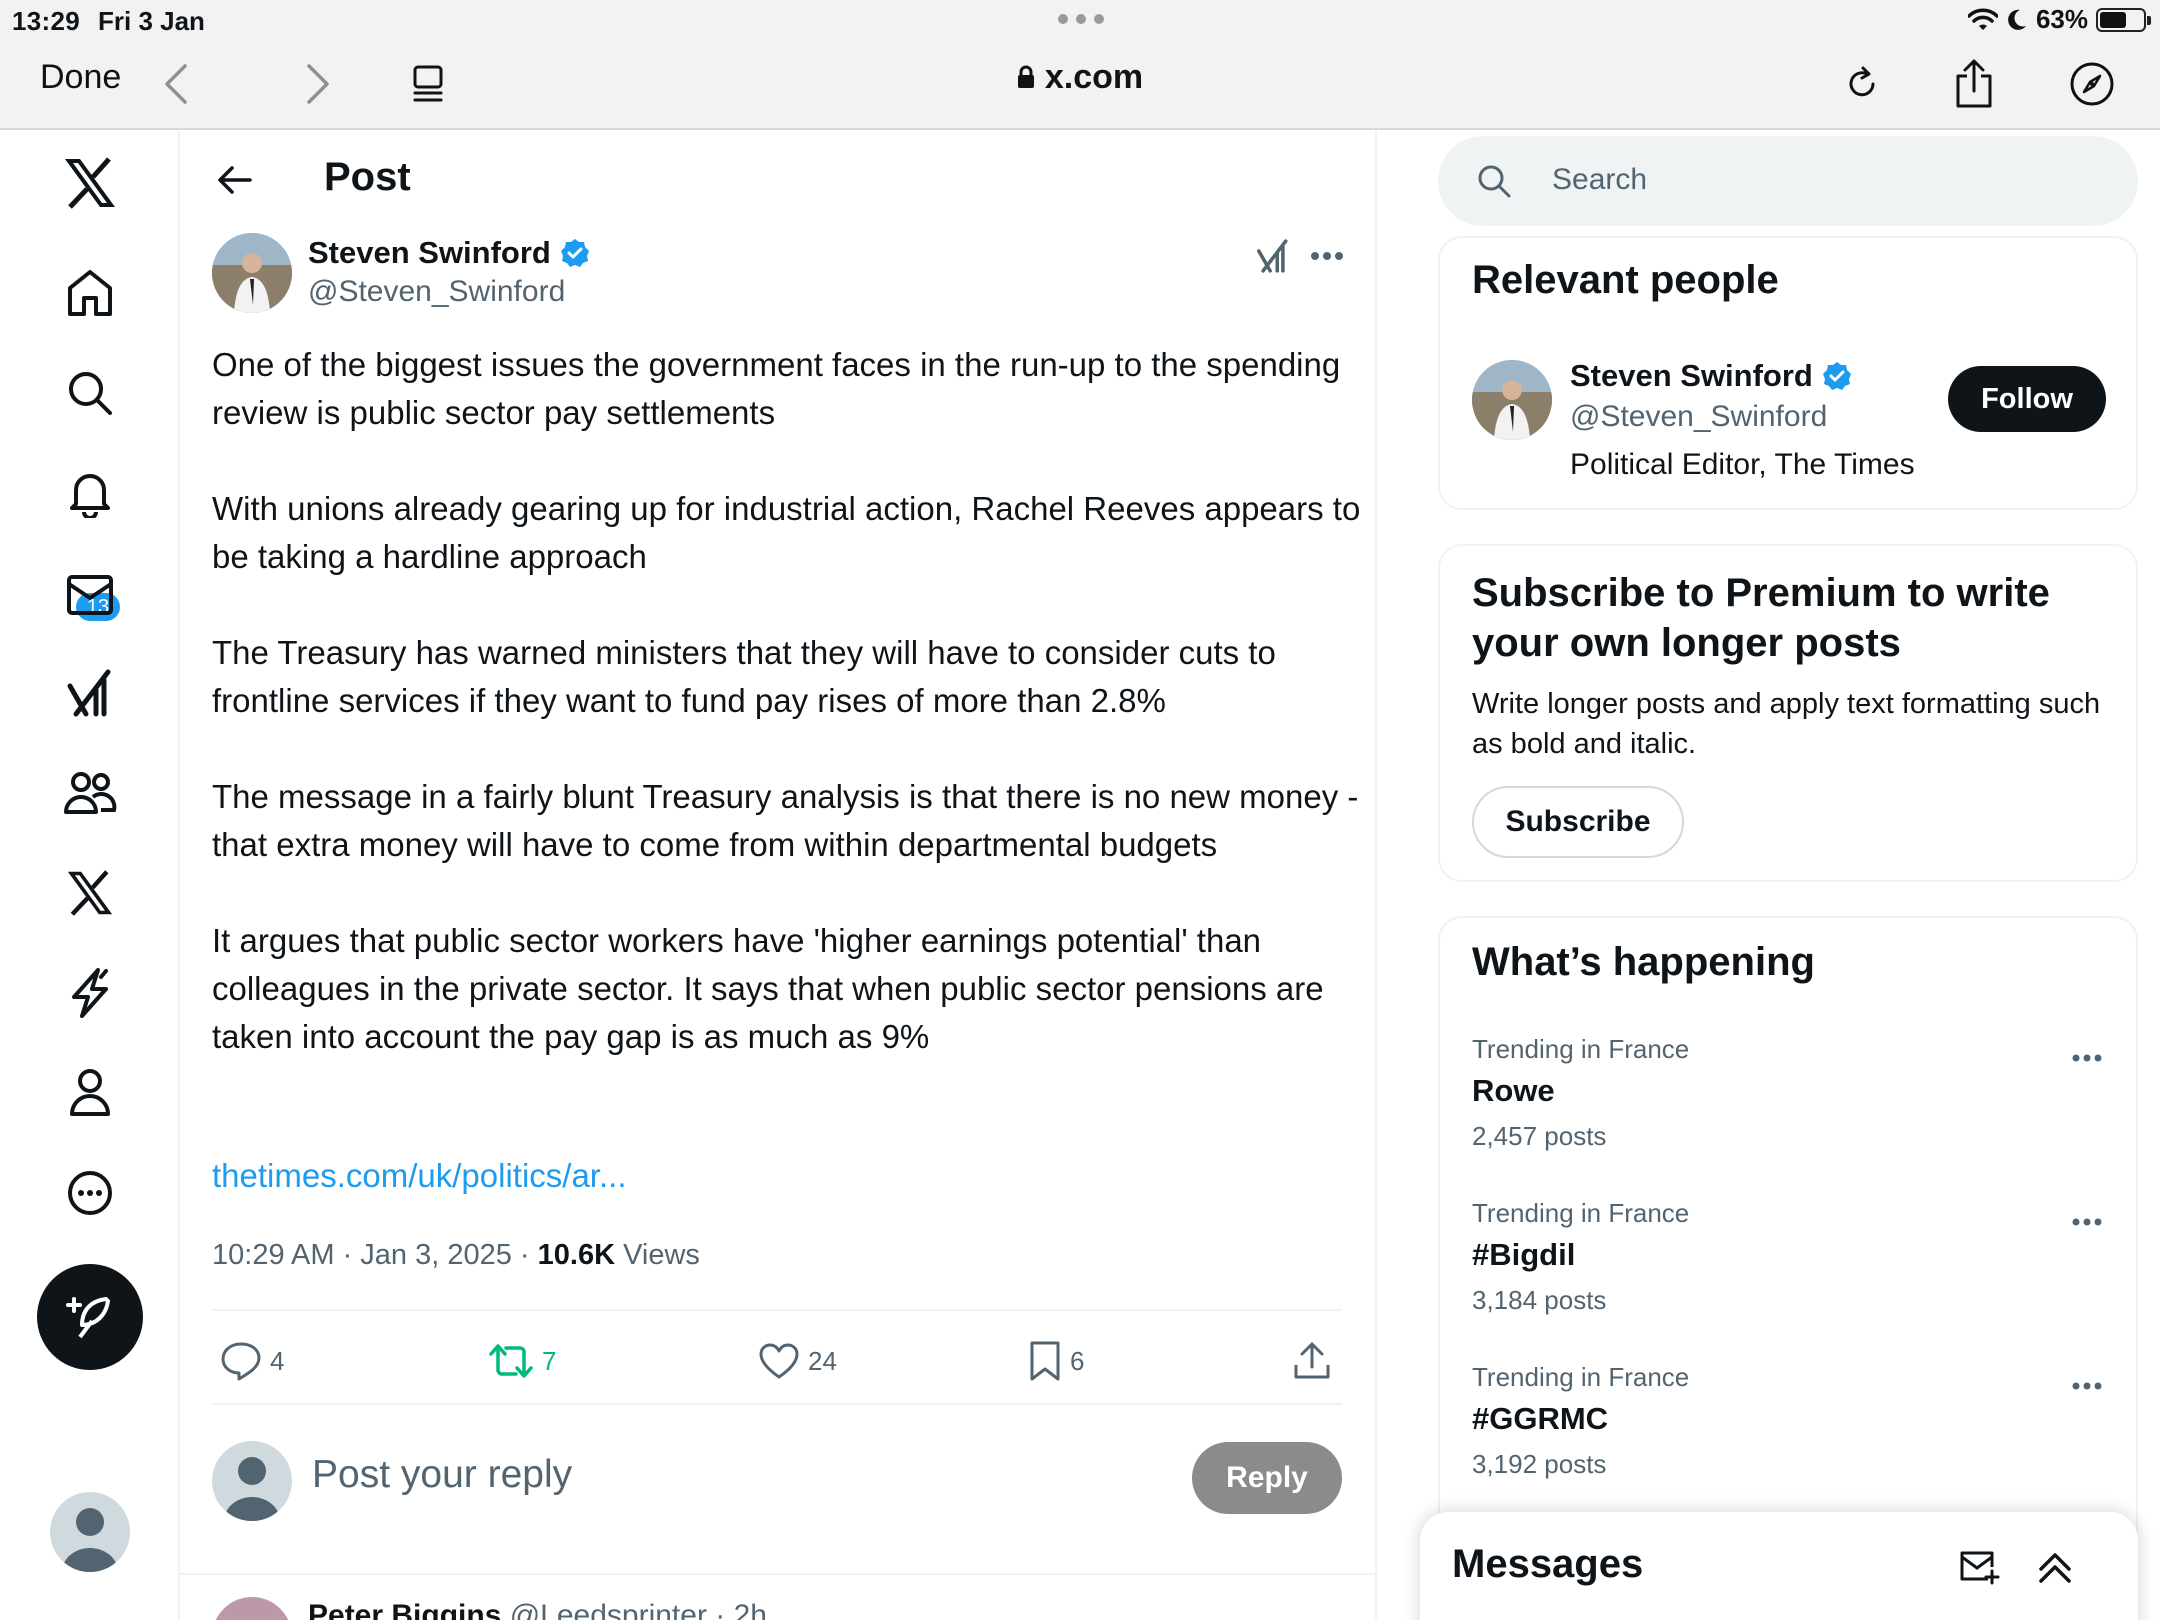  I want to click on bookmark-count: 6, so click(1077, 1360).